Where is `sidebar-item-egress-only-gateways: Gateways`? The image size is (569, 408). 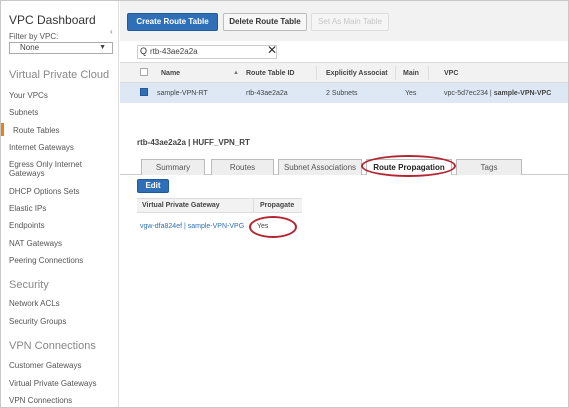
sidebar-item-egress-only-gateways: Gateways is located at coordinates (27, 173).